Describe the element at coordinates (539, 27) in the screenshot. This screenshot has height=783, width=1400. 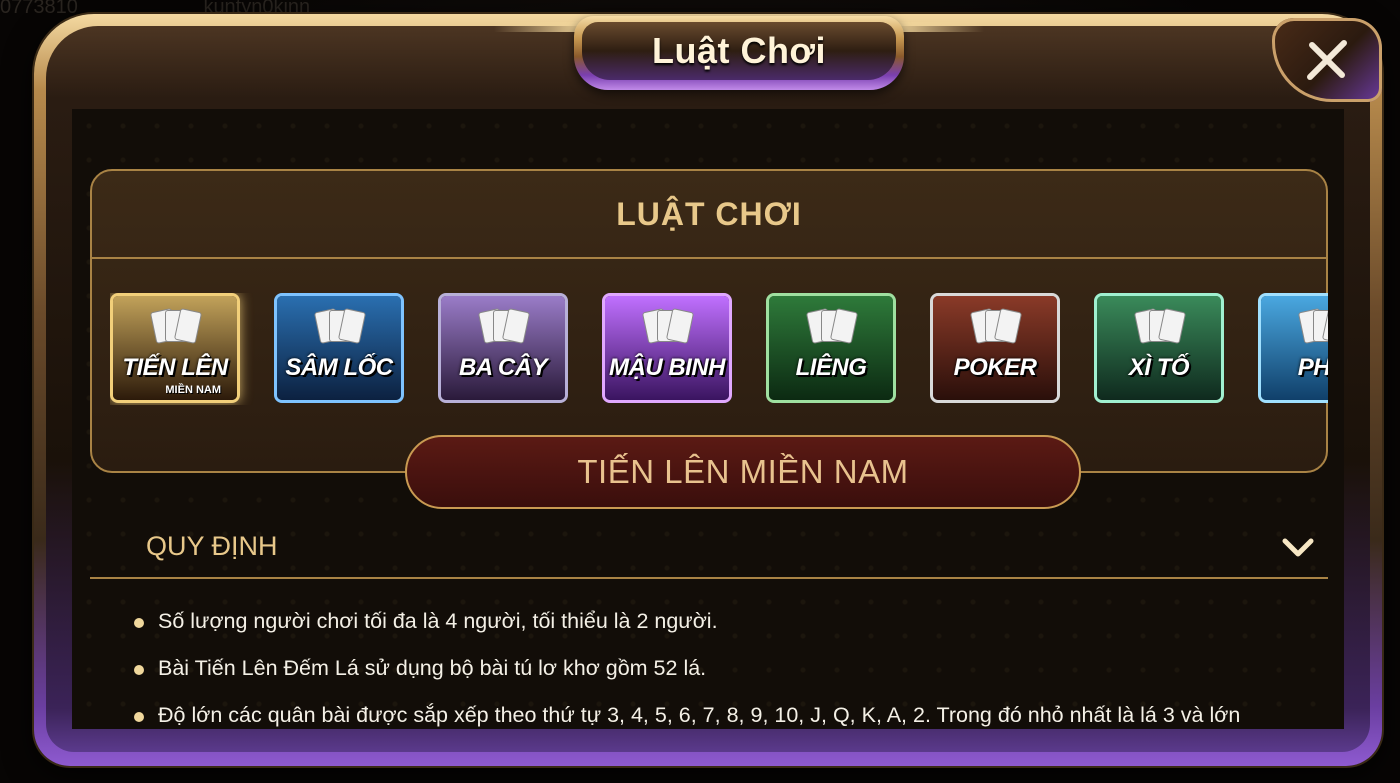
I see `title-wing-left` at that location.